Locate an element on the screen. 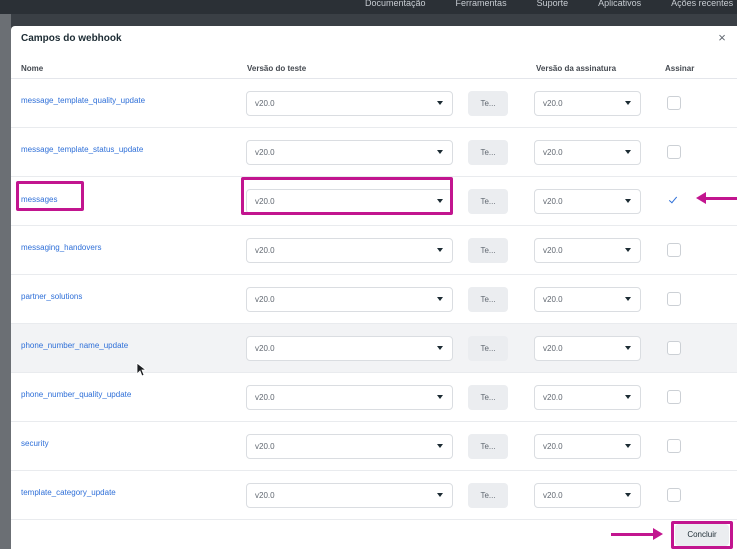 This screenshot has width=737, height=549. top-nav-item-recent: Ações recentes is located at coordinates (702, 4).